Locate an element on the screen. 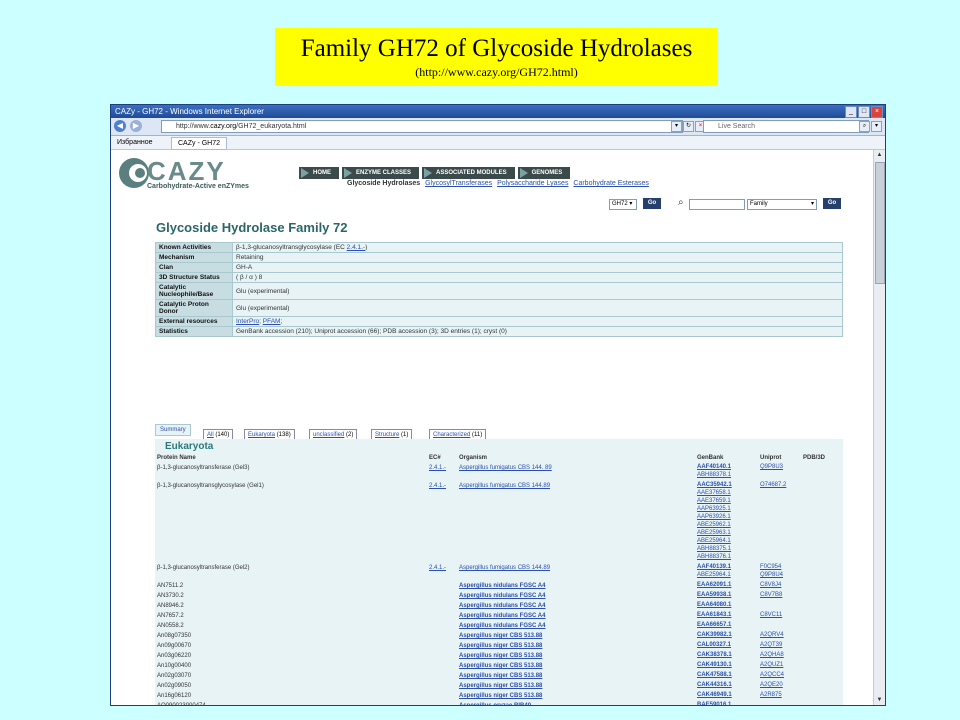 This screenshot has height=720, width=960. interpro-link: InterPro is located at coordinates (247, 321).